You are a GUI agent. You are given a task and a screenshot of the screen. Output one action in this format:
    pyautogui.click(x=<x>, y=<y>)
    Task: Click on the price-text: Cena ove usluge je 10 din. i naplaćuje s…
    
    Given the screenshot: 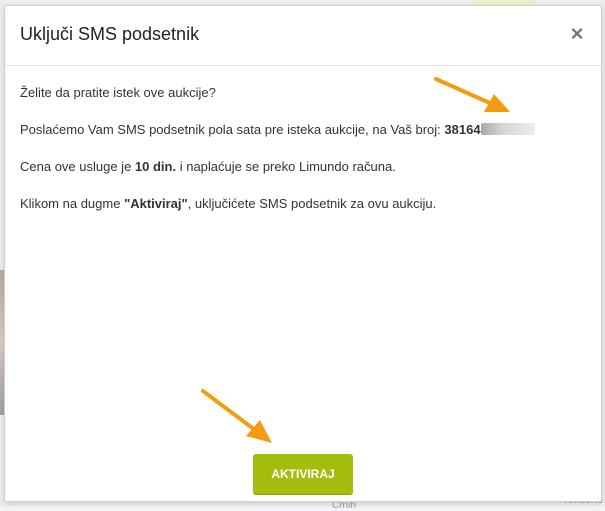 What is the action you would take?
    pyautogui.click(x=300, y=167)
    